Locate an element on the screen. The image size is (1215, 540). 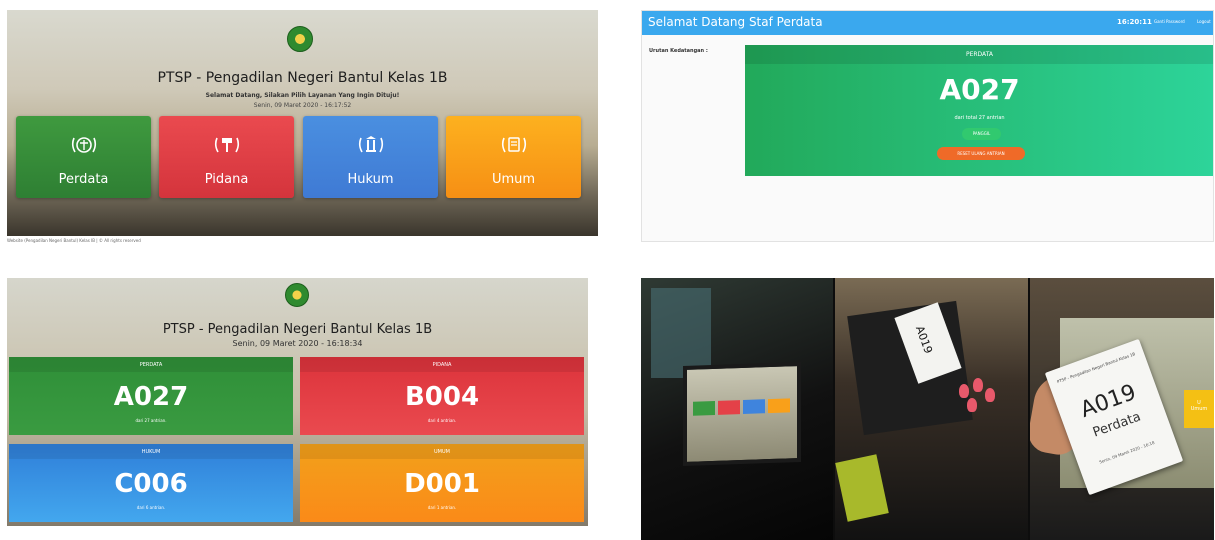
queue-card-number: D001 is located at coordinates (442, 484).